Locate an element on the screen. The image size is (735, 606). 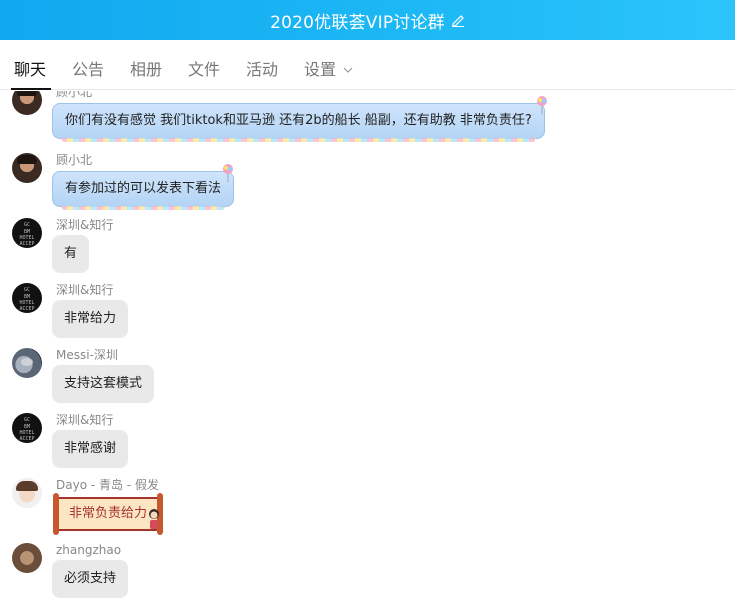
active-tab-indicator is located at coordinates (31, 89).